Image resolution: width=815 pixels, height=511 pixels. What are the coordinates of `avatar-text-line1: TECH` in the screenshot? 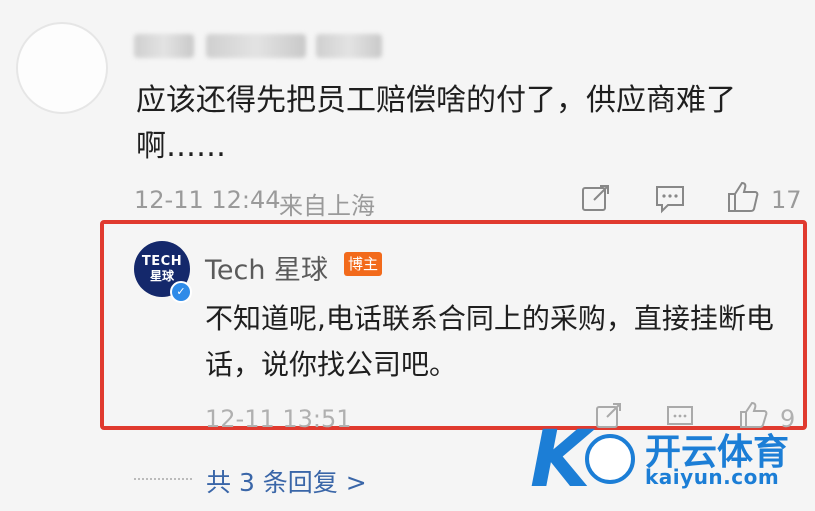 It's located at (162, 261).